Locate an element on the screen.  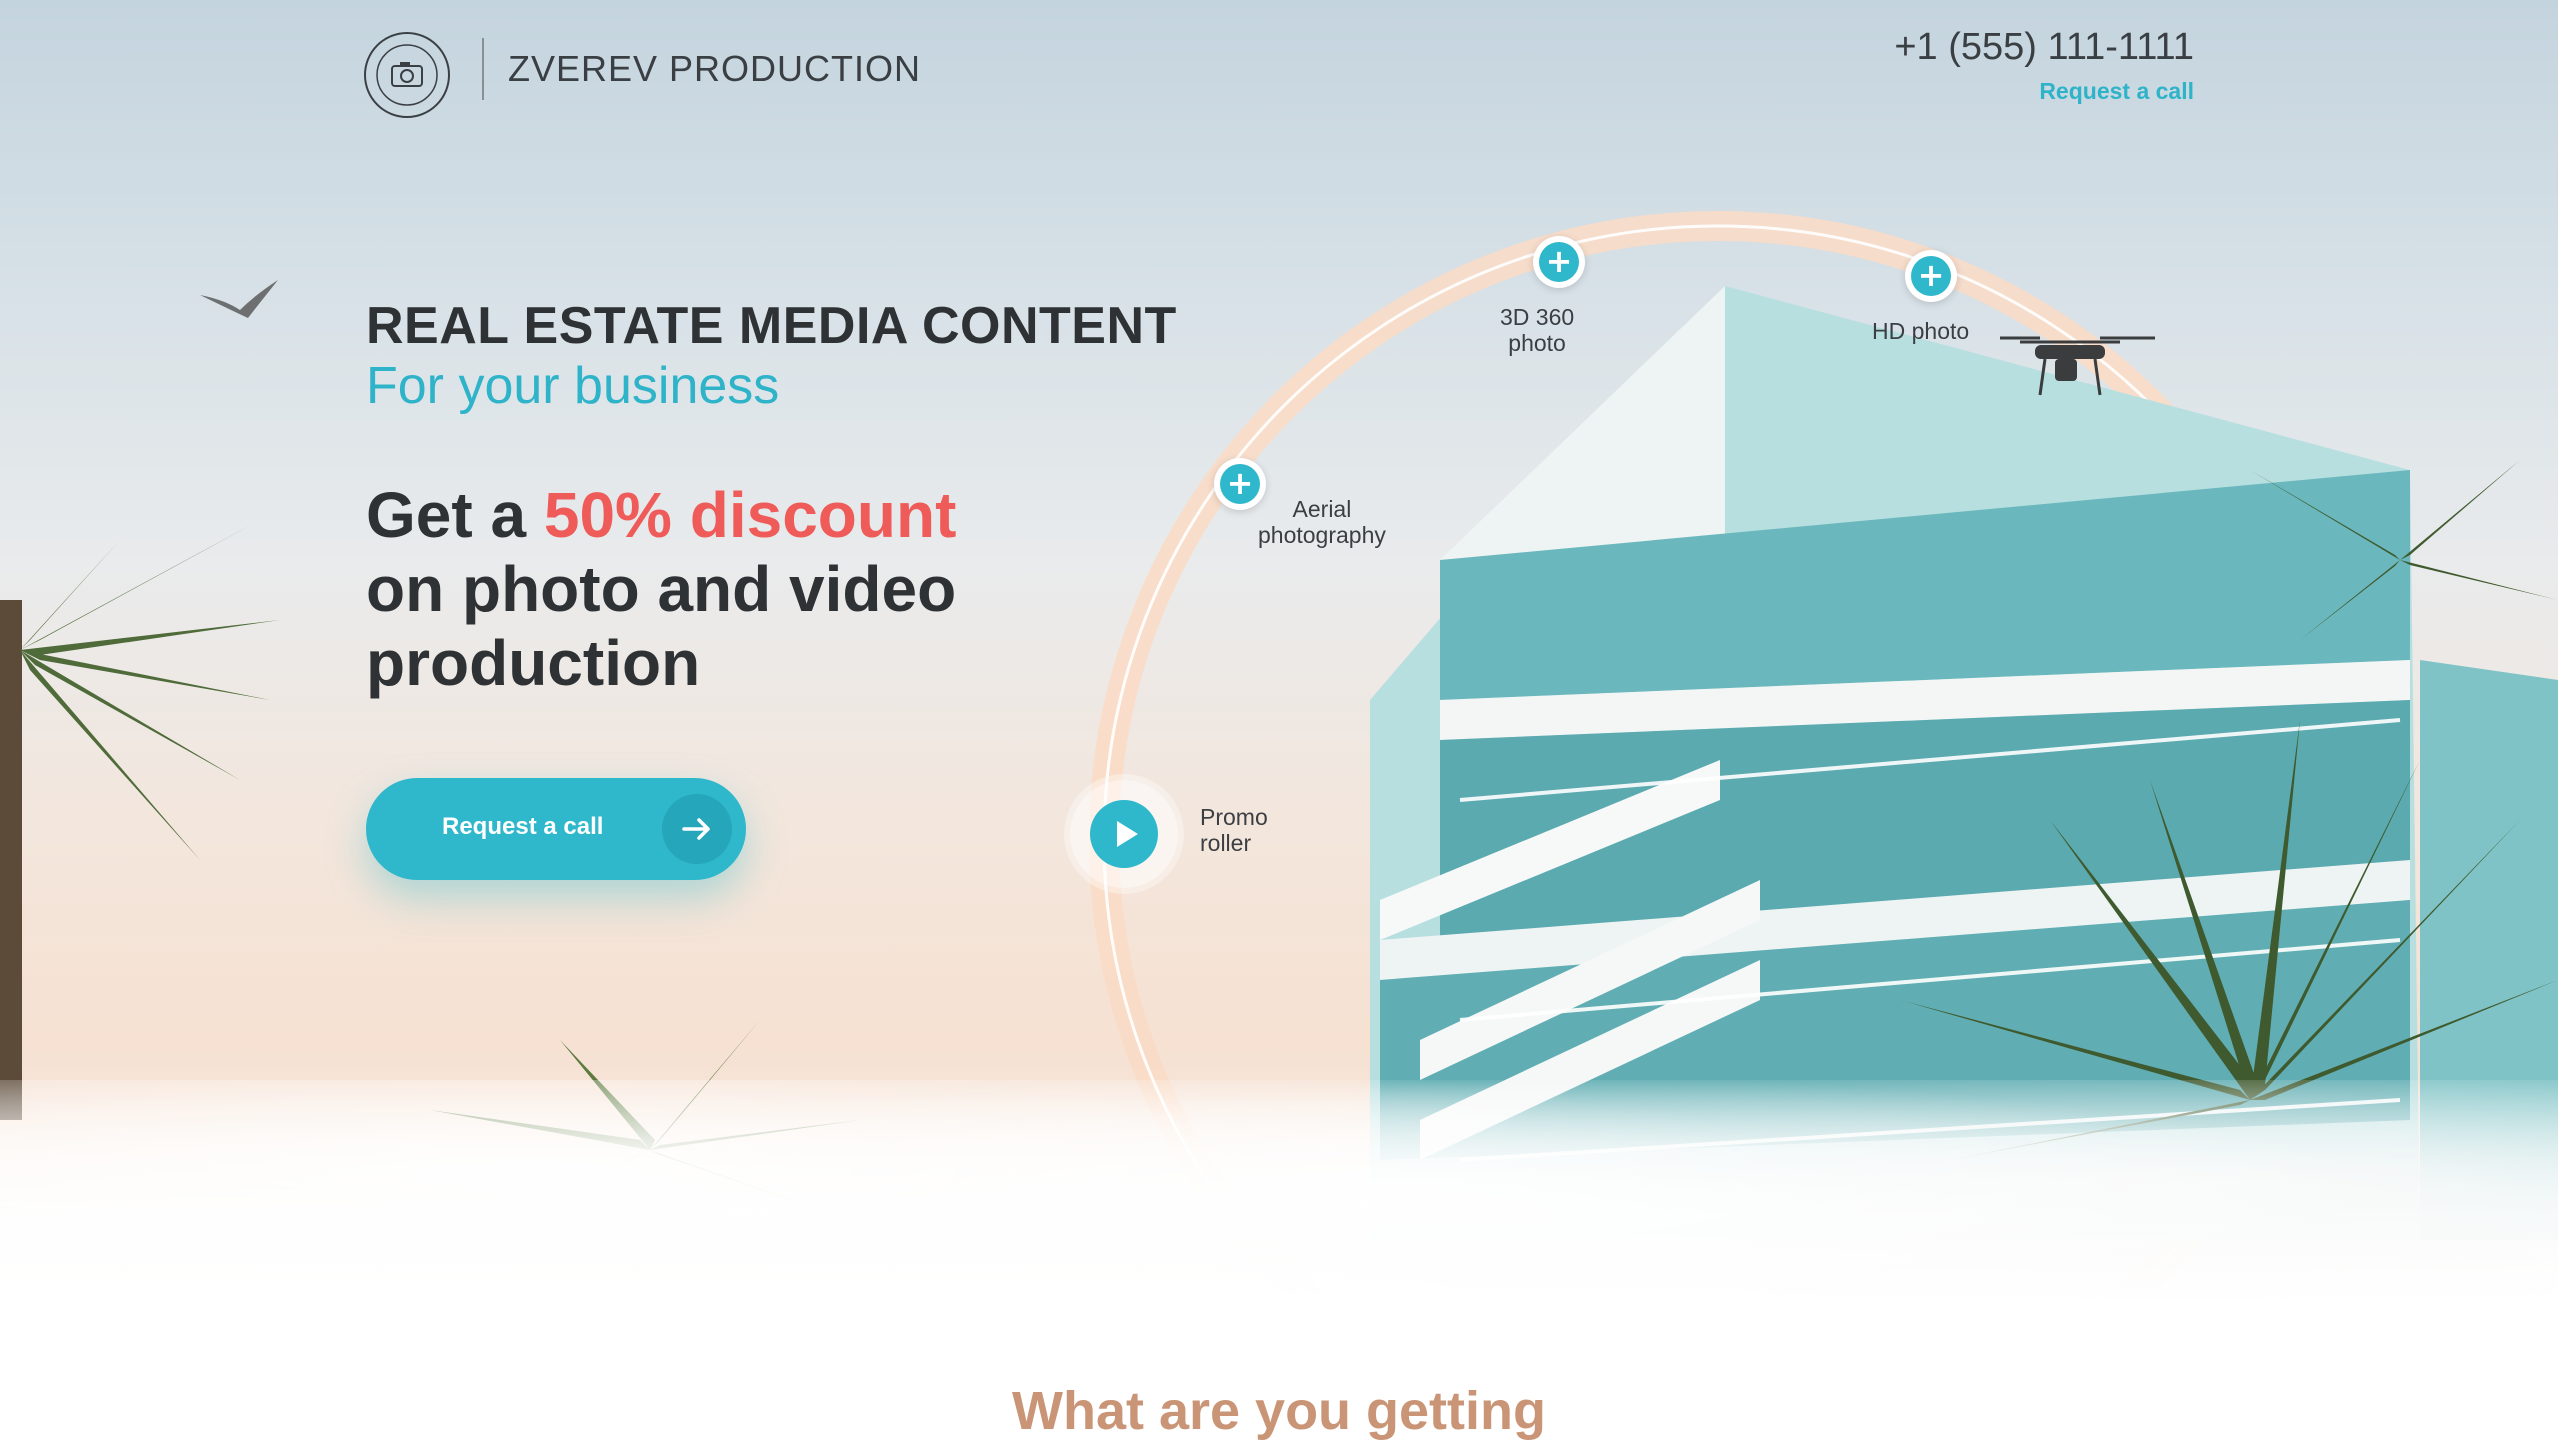
hotspot-3d-photo-label: 3D 360 photo is located at coordinates (1537, 330).